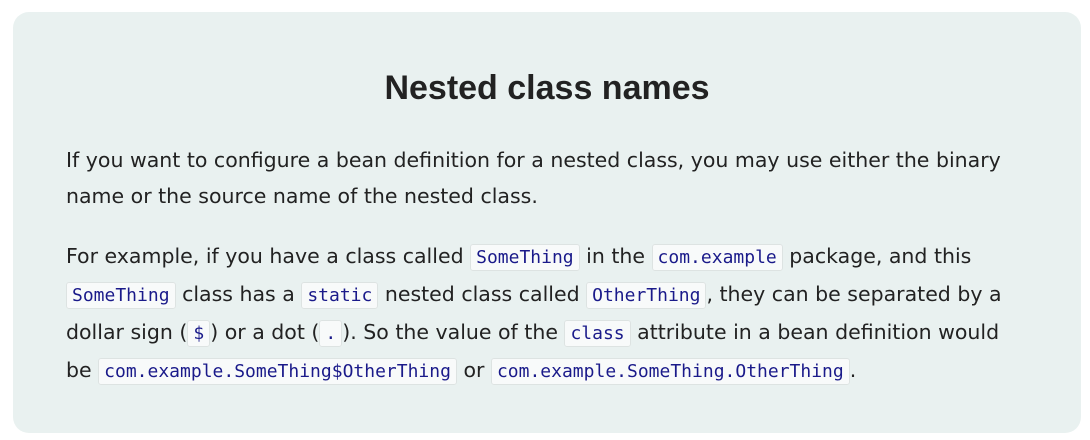  I want to click on text-segment: class has a, so click(238, 294).